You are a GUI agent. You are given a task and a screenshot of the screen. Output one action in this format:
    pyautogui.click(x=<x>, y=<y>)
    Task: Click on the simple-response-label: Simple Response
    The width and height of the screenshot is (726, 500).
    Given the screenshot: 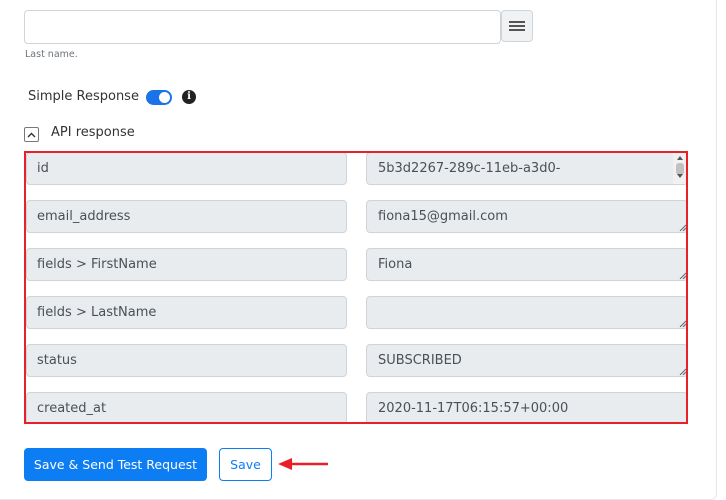 What is the action you would take?
    pyautogui.click(x=83, y=96)
    